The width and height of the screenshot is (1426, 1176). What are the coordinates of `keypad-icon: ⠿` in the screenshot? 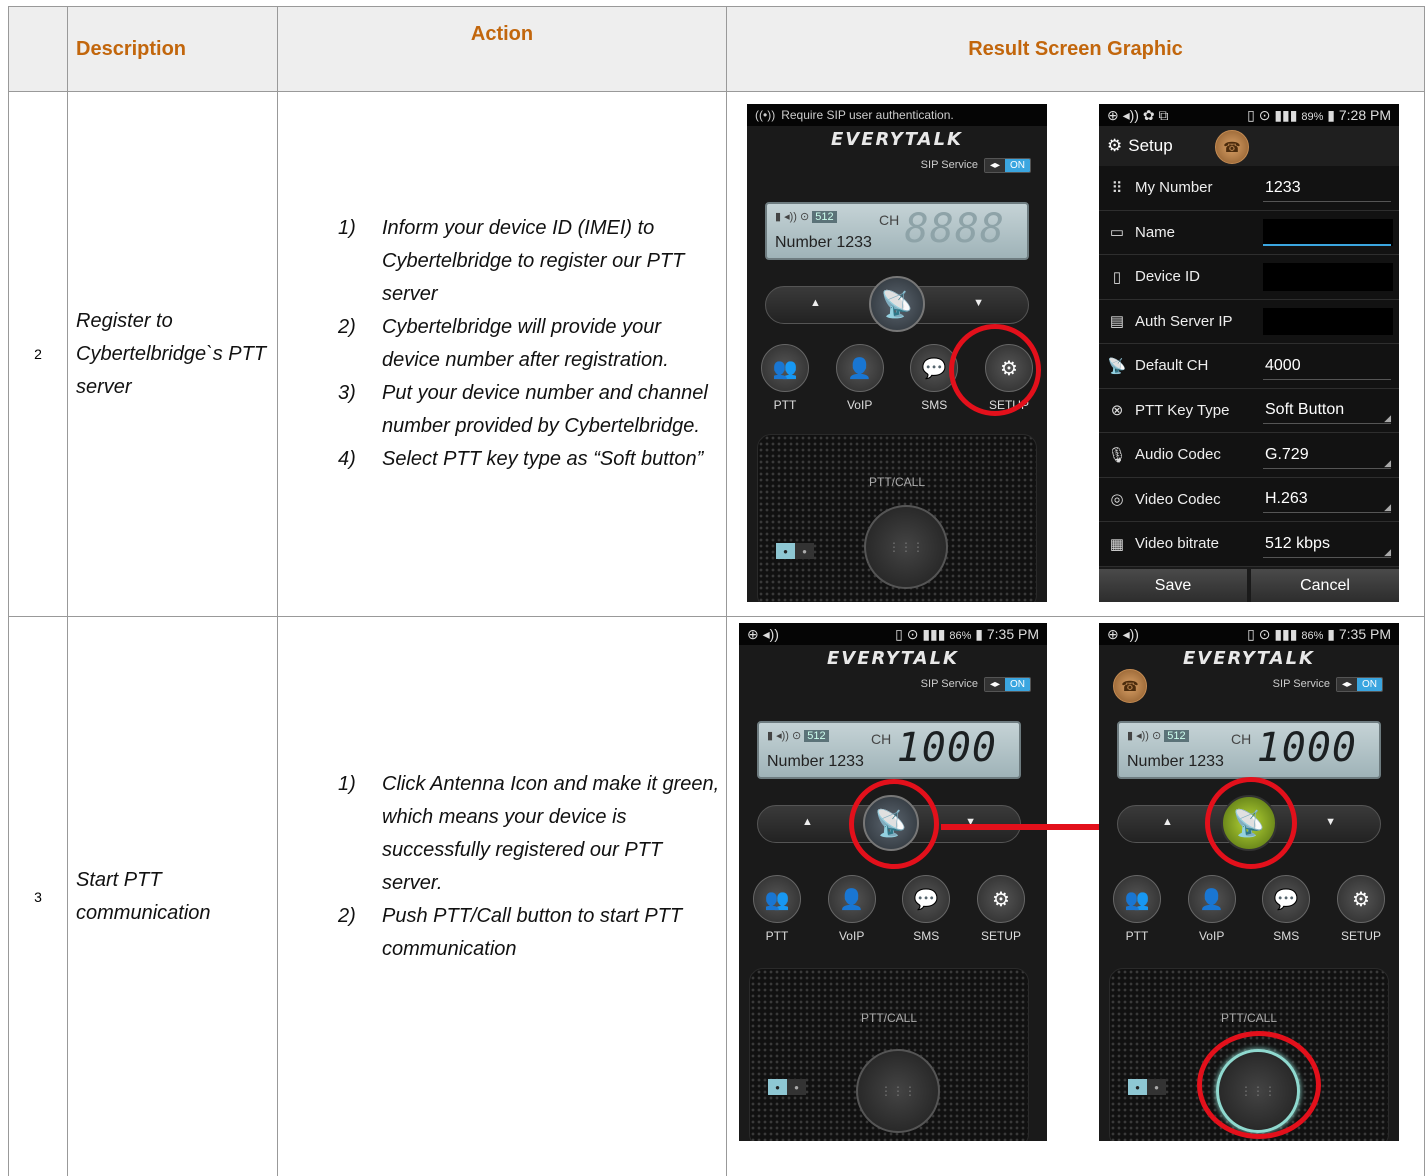 It's located at (1117, 188).